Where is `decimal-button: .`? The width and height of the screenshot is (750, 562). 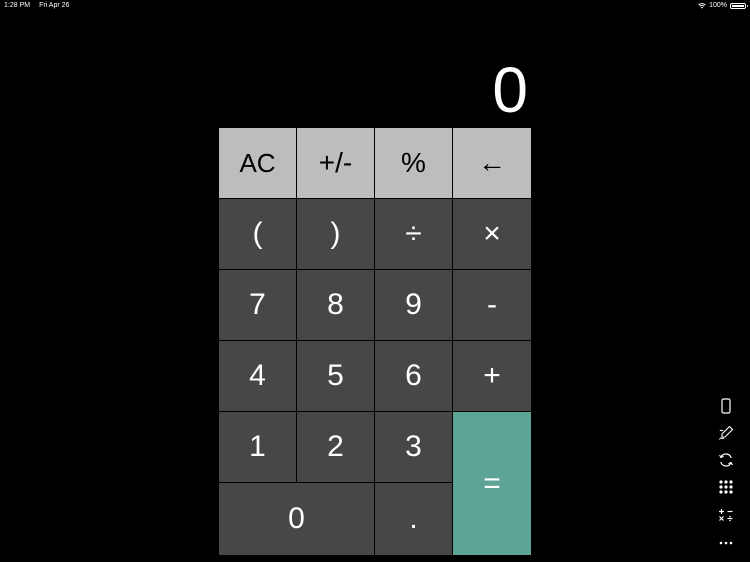 decimal-button: . is located at coordinates (414, 519).